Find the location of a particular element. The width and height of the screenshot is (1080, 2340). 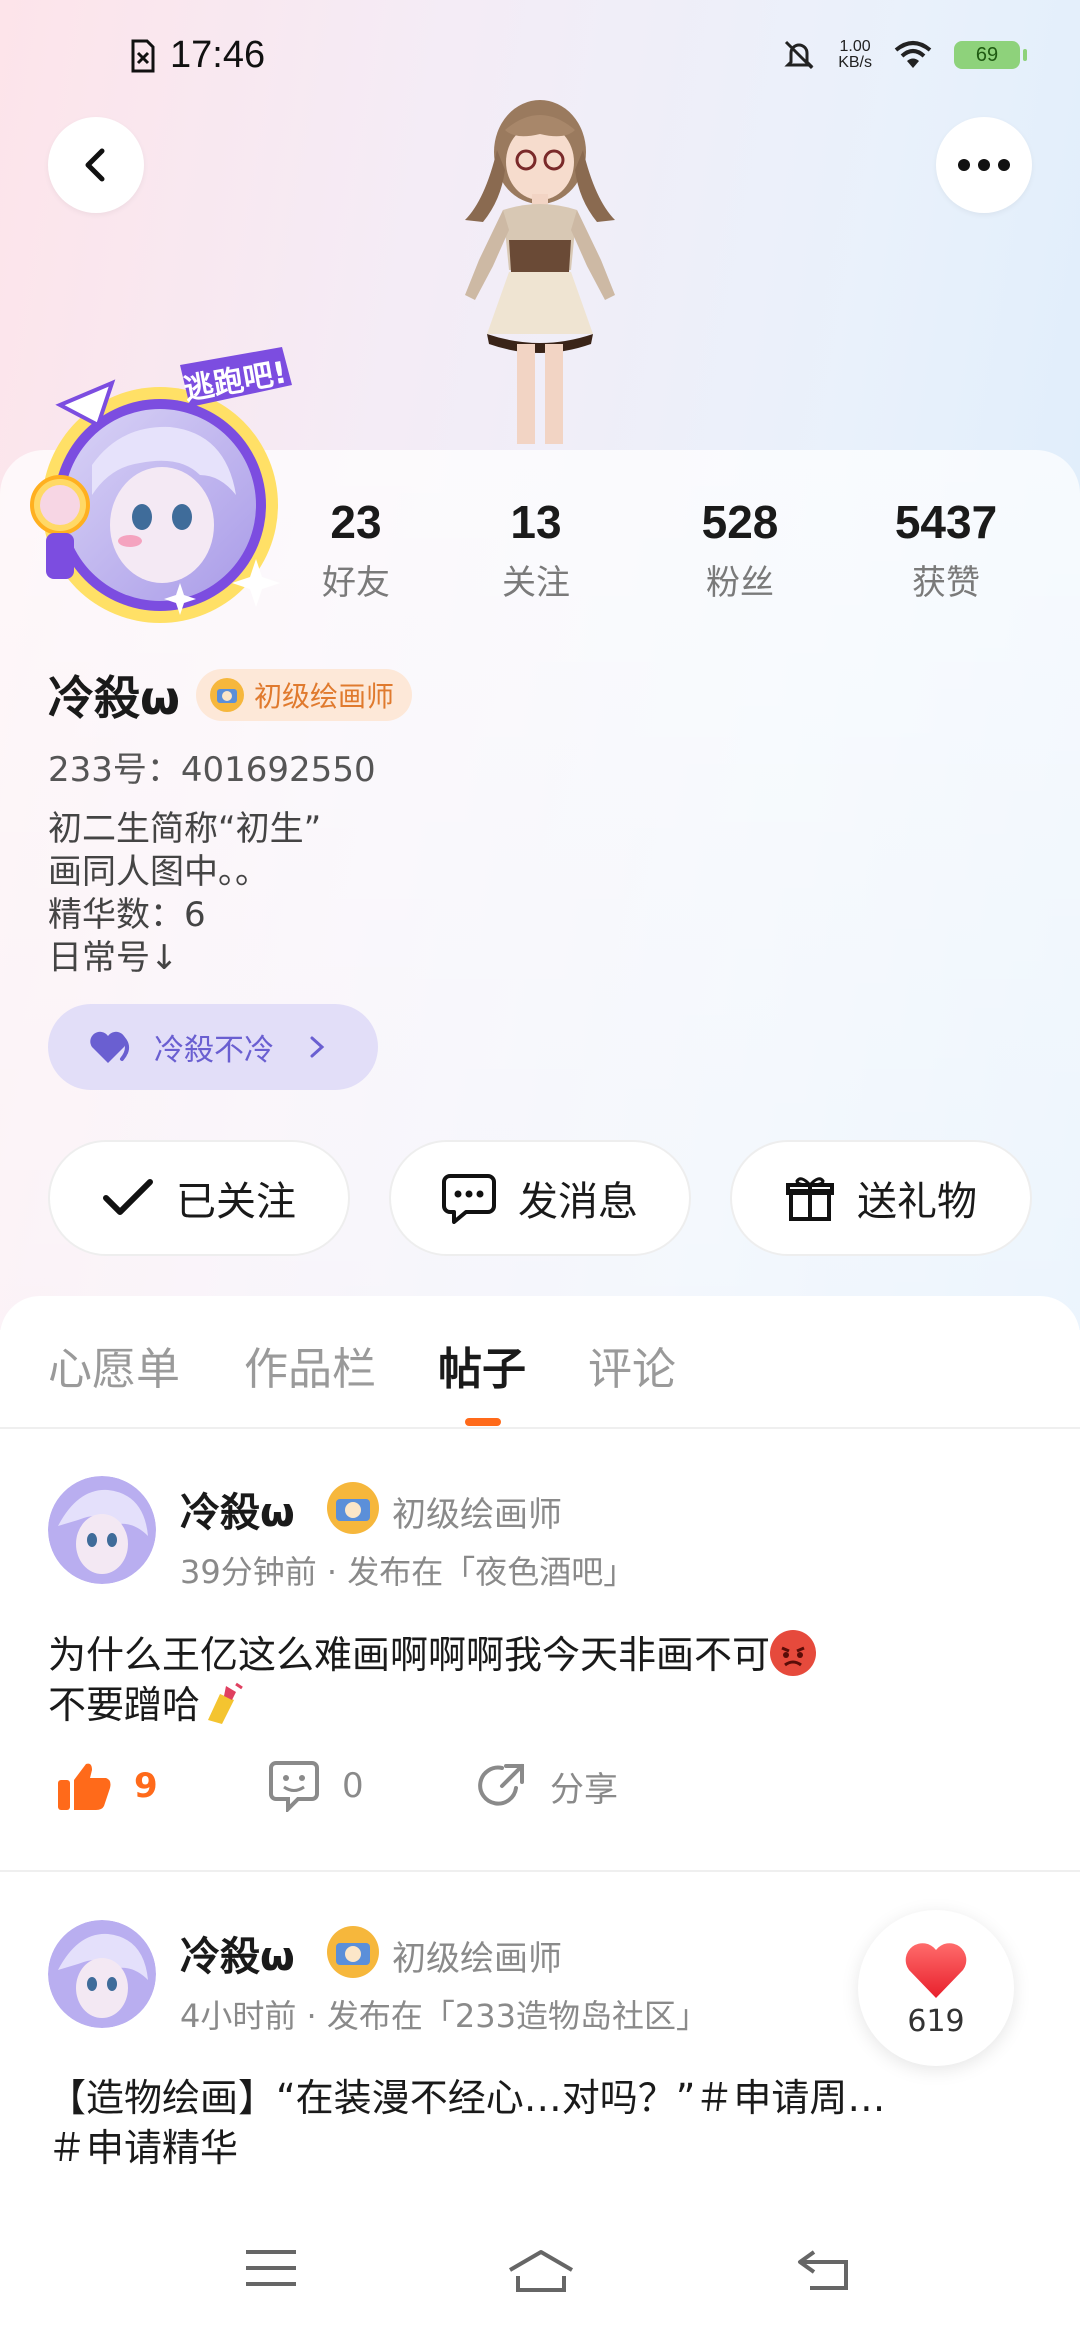

like-count: 9 is located at coordinates (146, 1786).